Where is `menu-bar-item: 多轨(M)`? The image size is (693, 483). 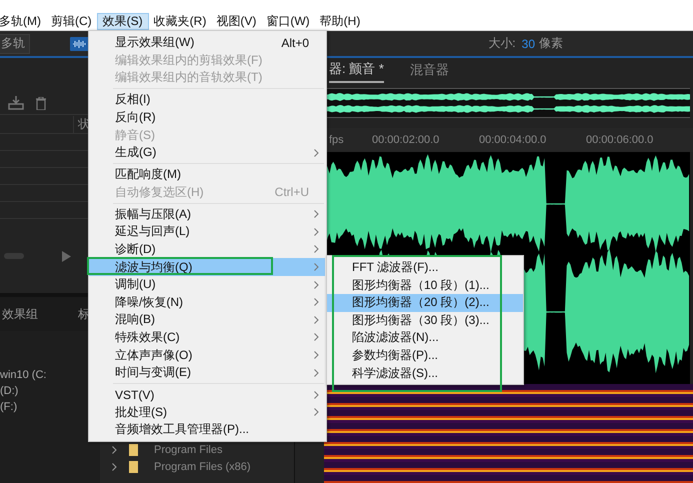
menu-bar-item: 多轨(M) is located at coordinates (23, 21).